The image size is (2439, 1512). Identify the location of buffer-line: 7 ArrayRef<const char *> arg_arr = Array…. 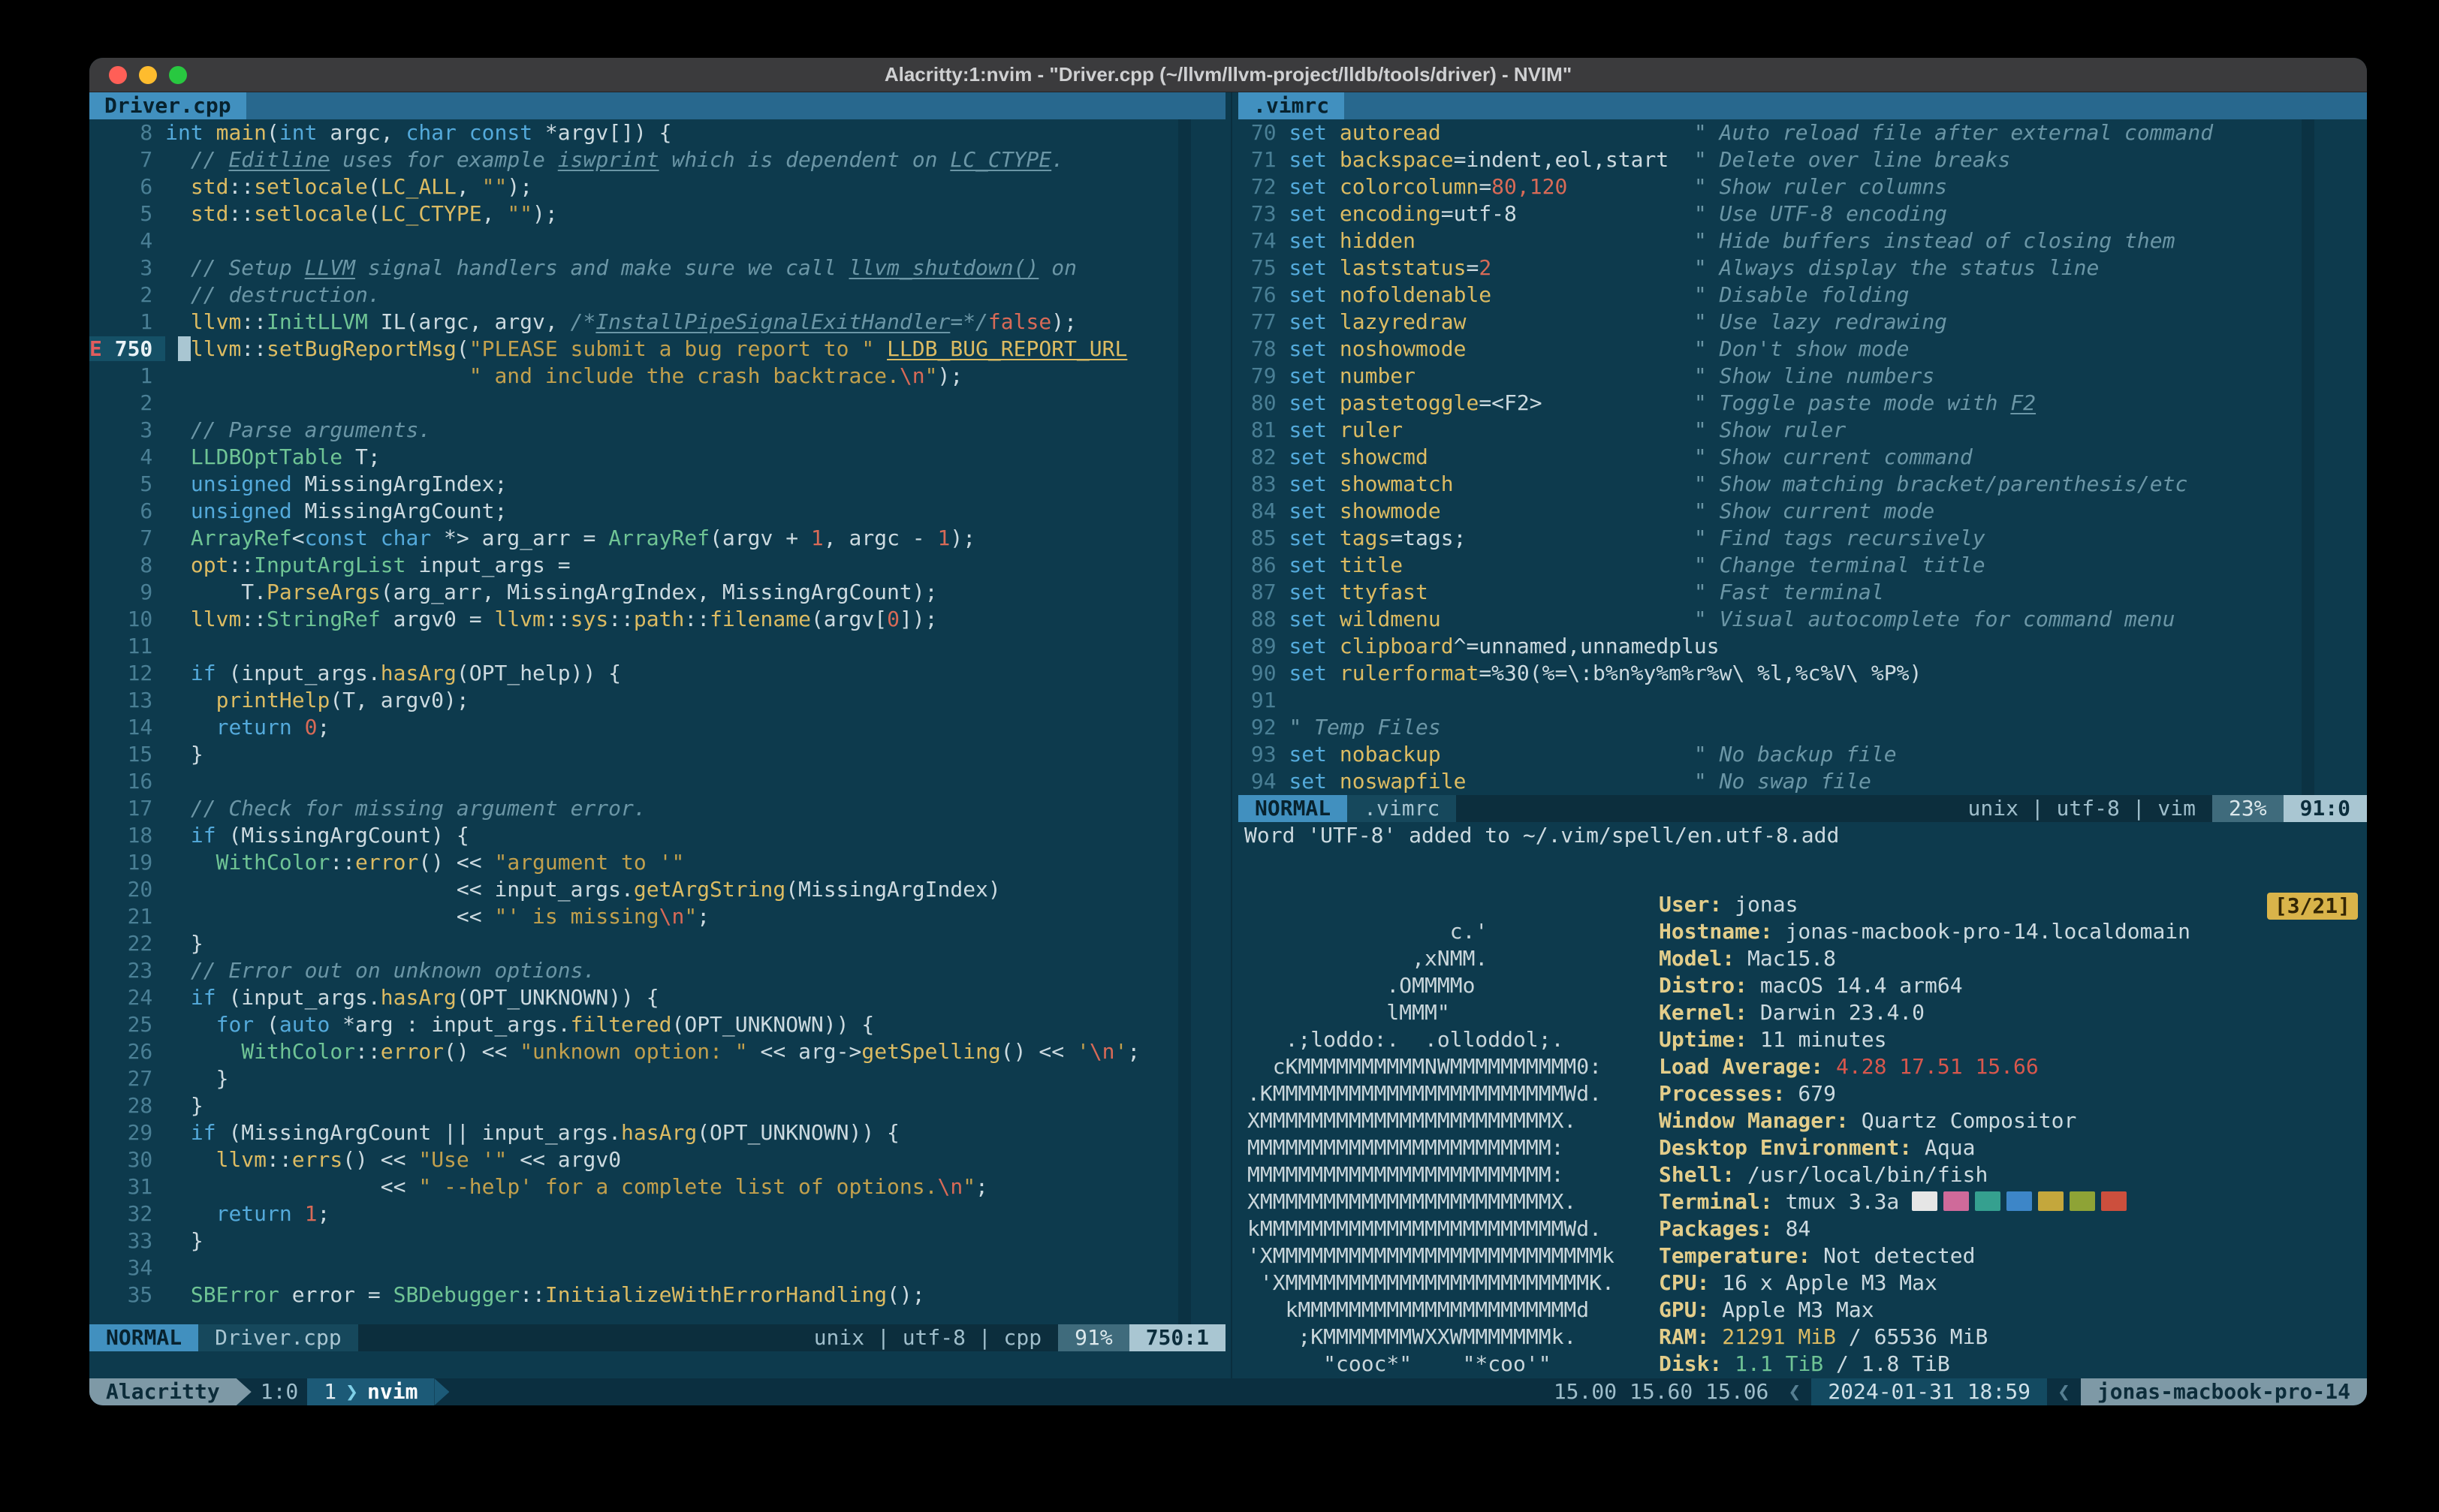
(657, 538).